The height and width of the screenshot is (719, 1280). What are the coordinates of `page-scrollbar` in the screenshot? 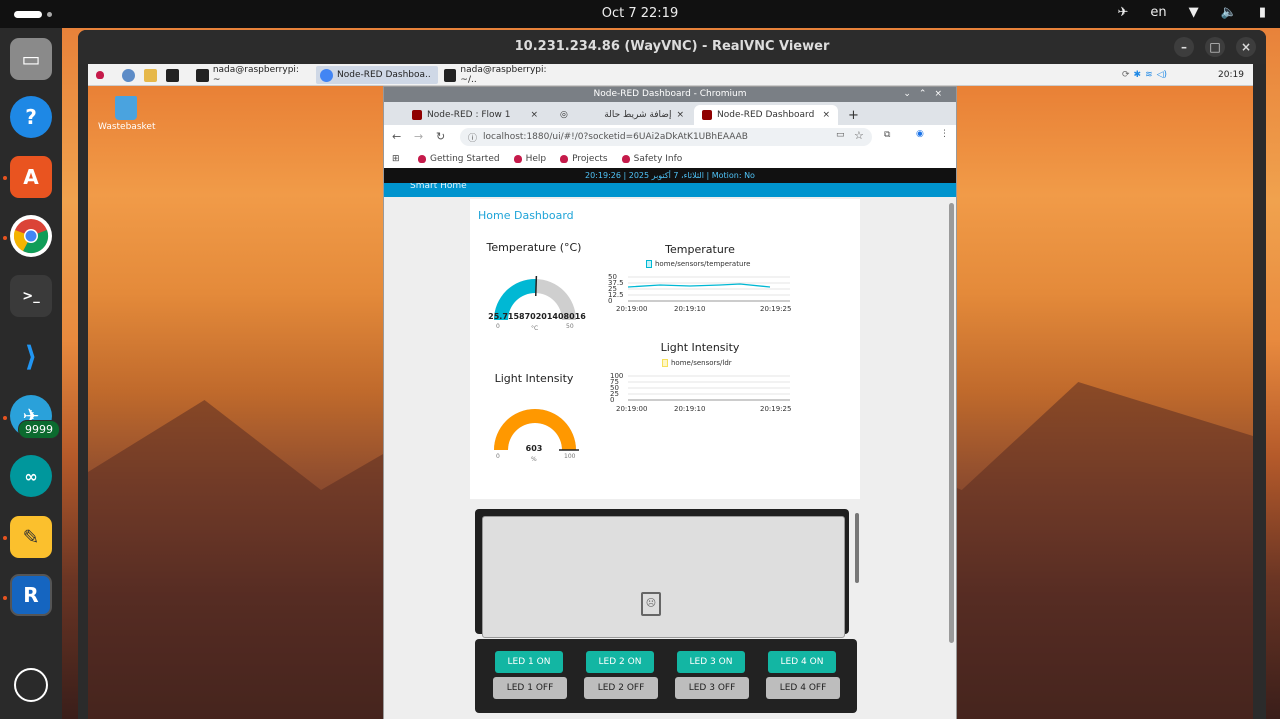 It's located at (951, 423).